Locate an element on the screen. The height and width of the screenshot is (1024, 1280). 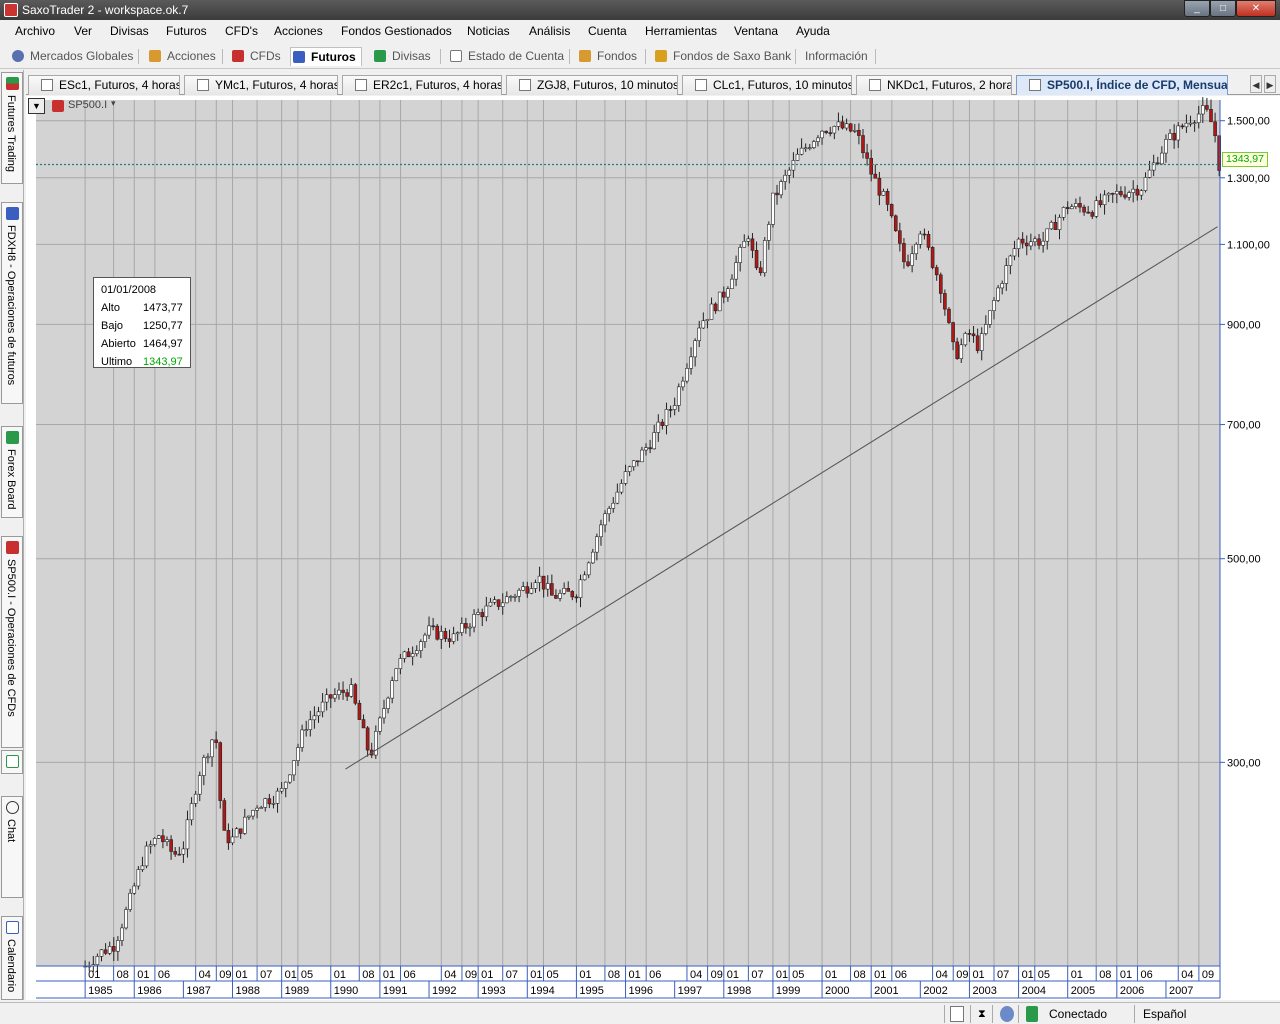
globe-icon is located at coordinates (18, 56).